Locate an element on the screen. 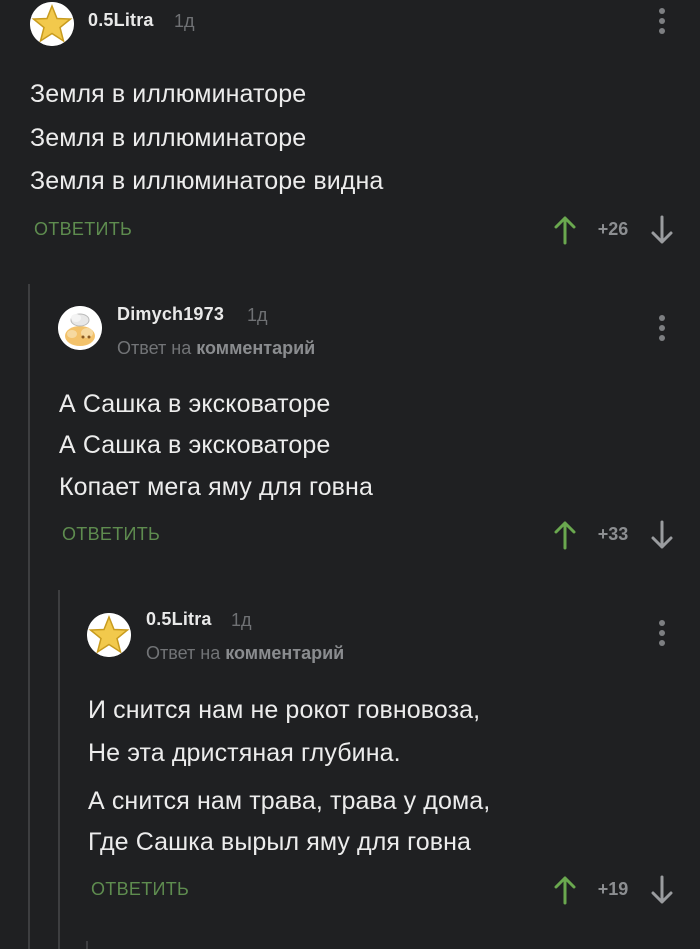  username: Dimych1973 is located at coordinates (170, 314).